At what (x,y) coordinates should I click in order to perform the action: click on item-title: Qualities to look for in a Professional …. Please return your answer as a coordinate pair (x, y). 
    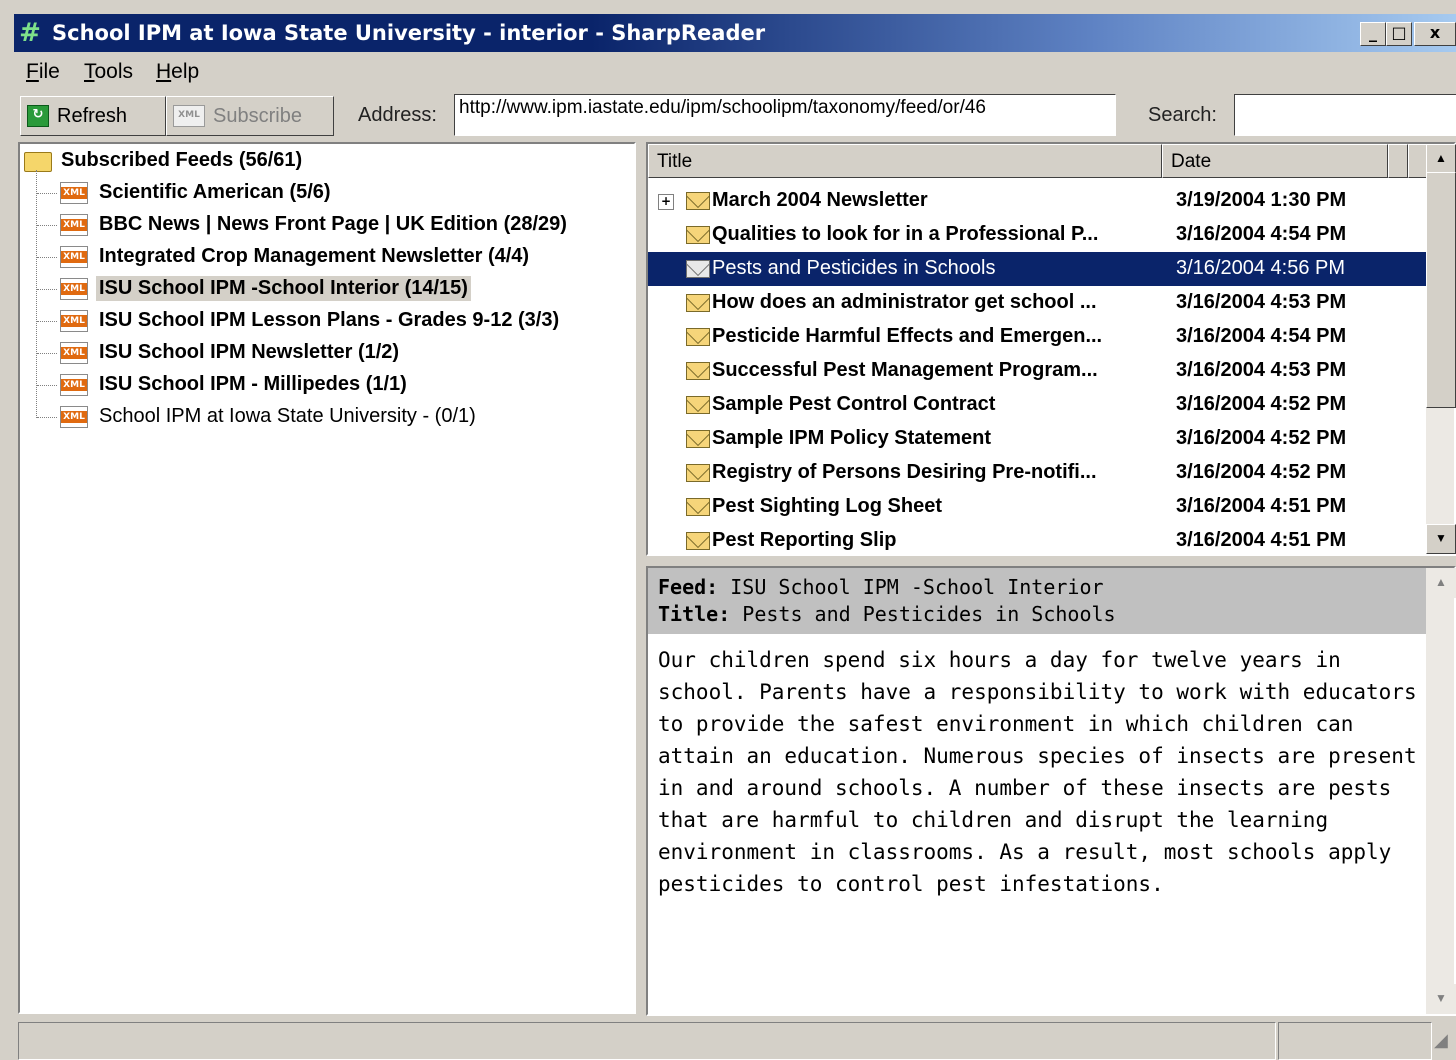
    Looking at the image, I should click on (905, 234).